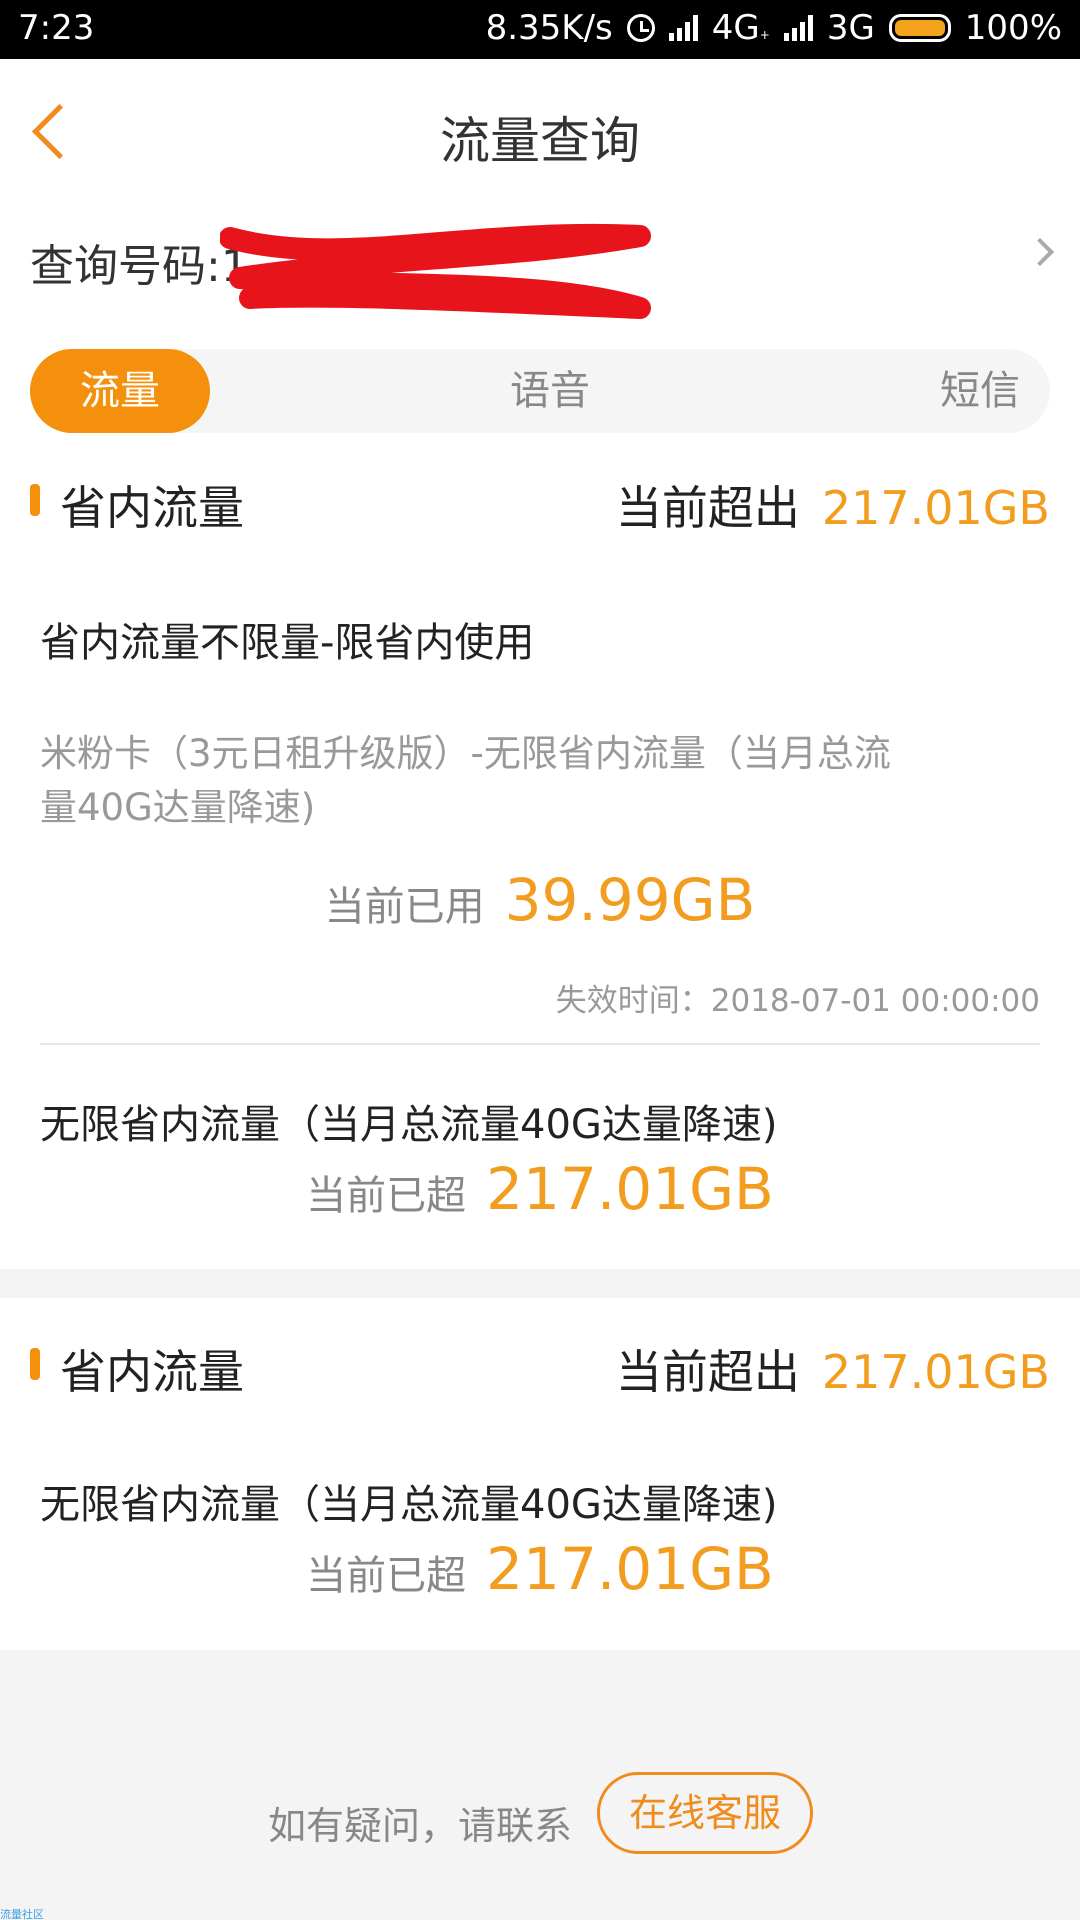  Describe the element at coordinates (550, 391) in the screenshot. I see `tab-voice: 语音` at that location.